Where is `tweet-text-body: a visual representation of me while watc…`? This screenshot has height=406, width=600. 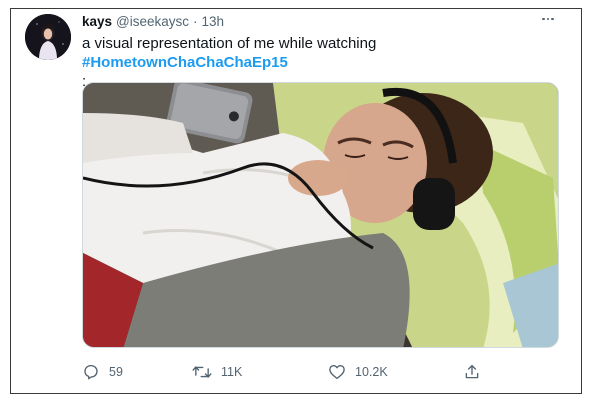 tweet-text-body: a visual representation of me while watc… is located at coordinates (229, 43).